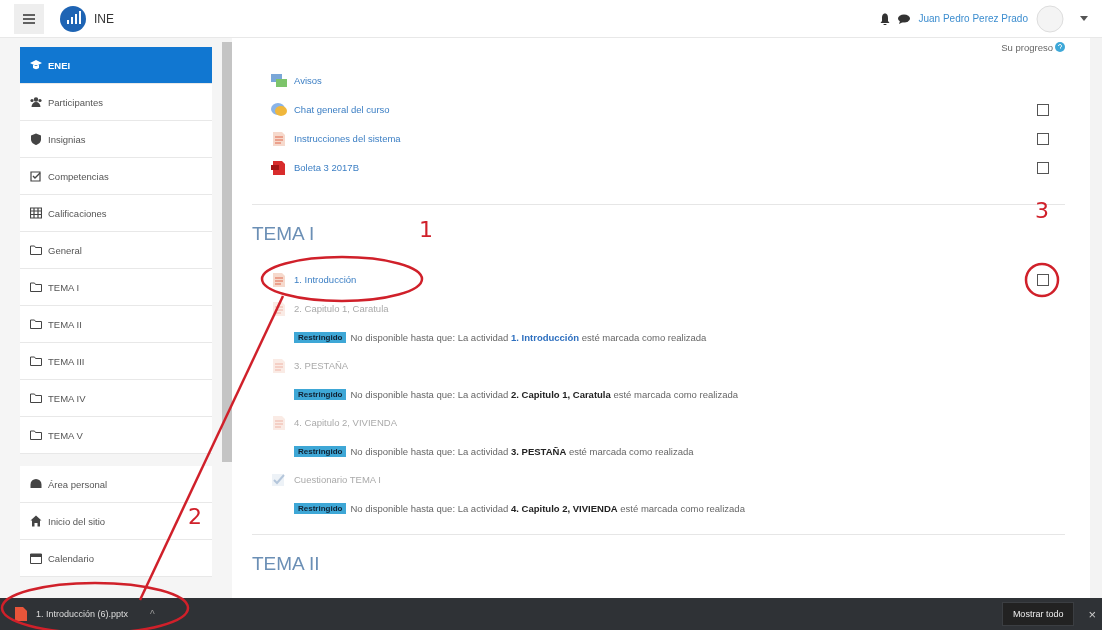 This screenshot has height=630, width=1102. I want to click on sidebar-item: TEMA V, so click(116, 435).